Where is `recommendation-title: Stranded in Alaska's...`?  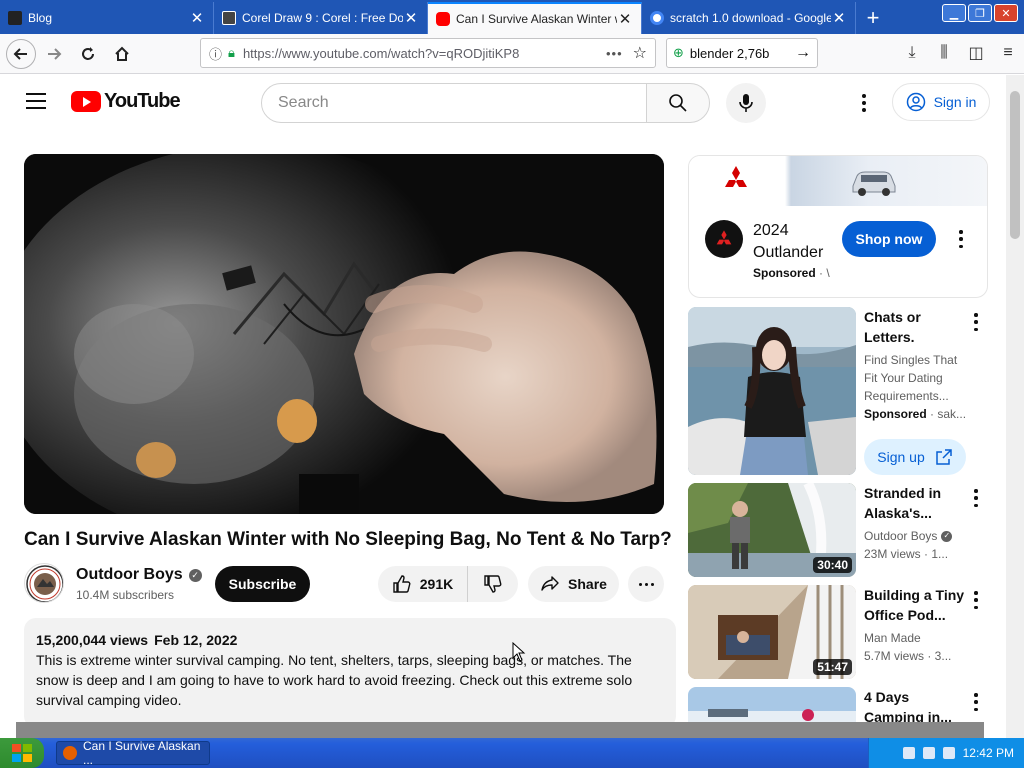 recommendation-title: Stranded in Alaska's... is located at coordinates (916, 503).